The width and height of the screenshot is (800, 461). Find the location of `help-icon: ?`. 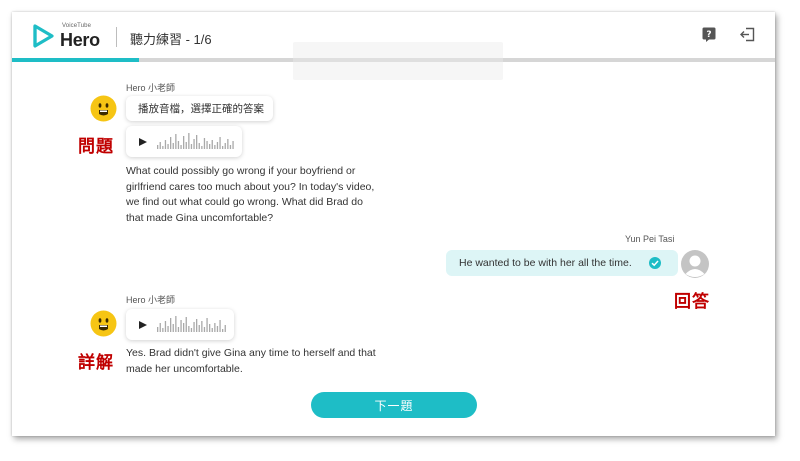

help-icon: ? is located at coordinates (709, 34).